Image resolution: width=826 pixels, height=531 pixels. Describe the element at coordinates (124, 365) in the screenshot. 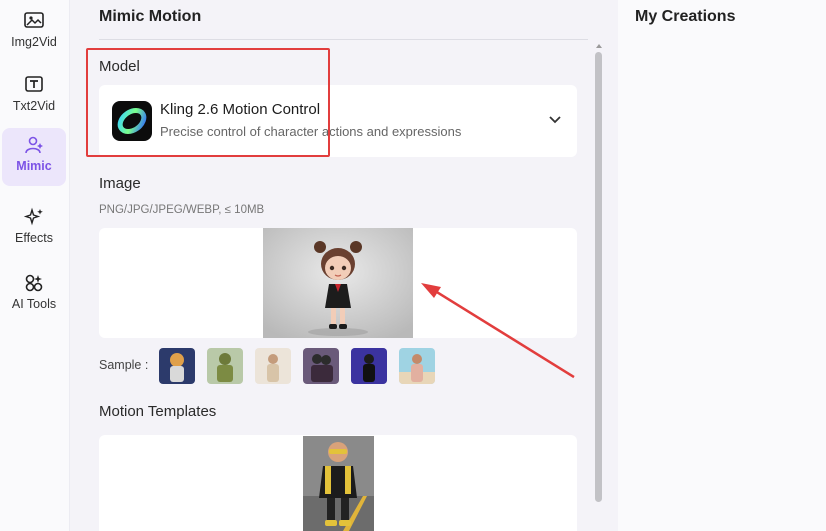

I see `sample-label: Sample :` at that location.